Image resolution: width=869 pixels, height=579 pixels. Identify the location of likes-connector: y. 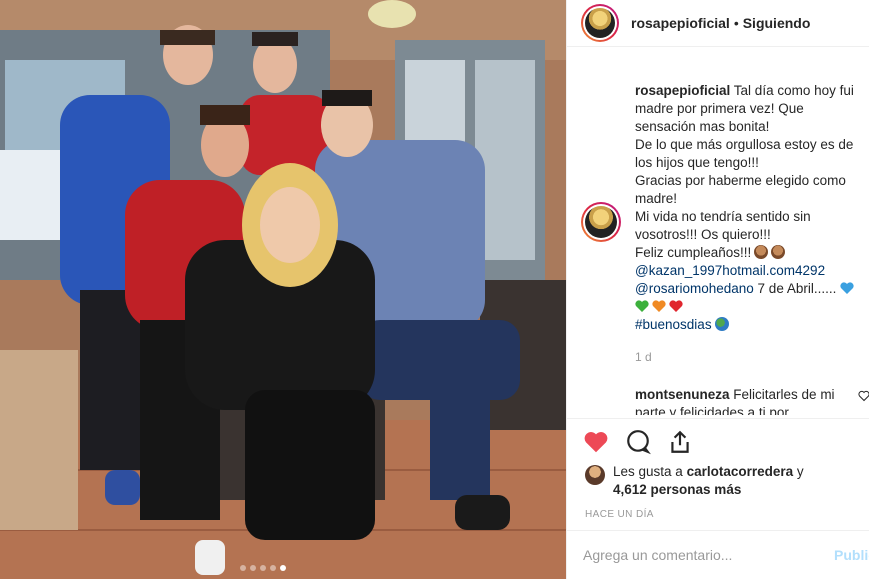
(800, 471).